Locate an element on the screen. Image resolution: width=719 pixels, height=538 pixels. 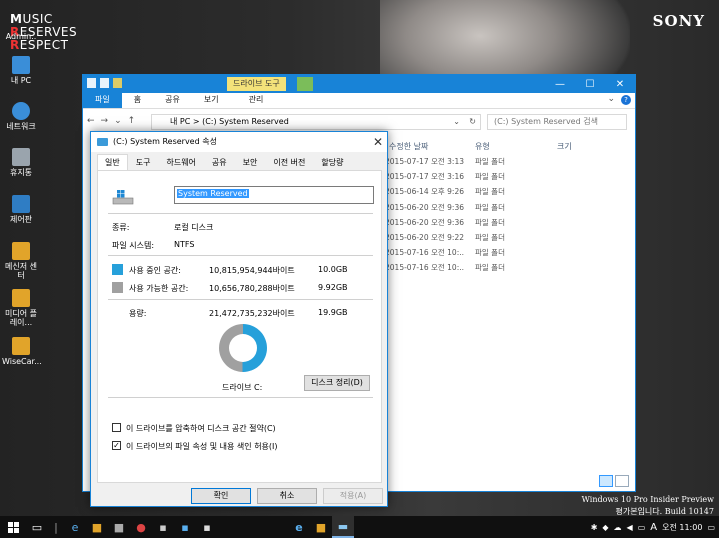
chevron-down-icon: ⌄ is located at coordinates (611, 99).